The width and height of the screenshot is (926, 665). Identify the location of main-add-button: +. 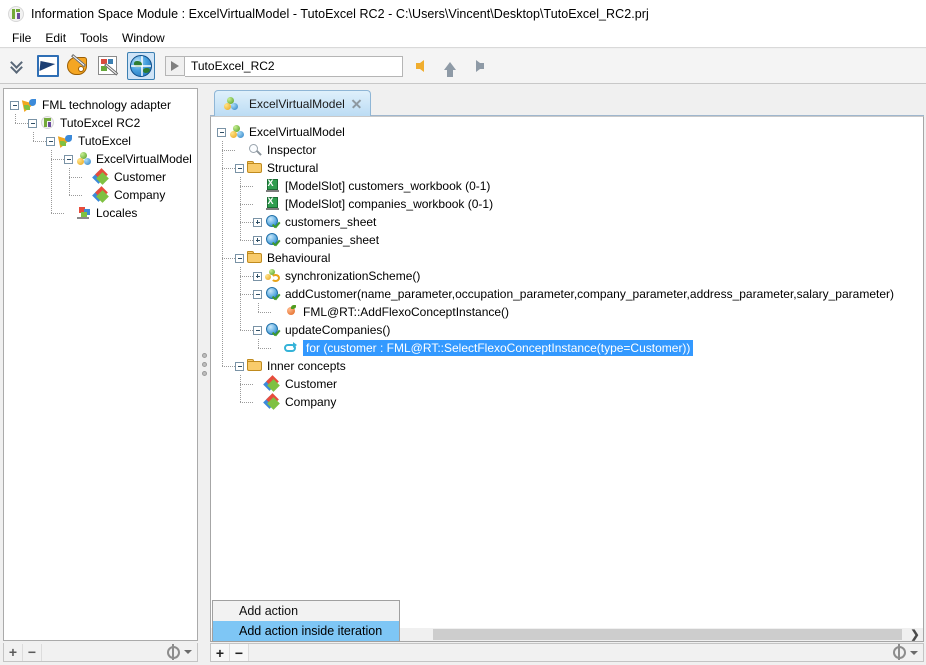
(220, 652).